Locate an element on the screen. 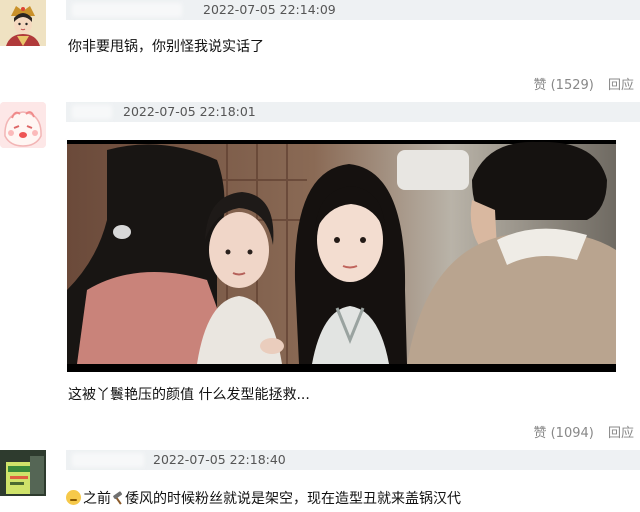 The height and width of the screenshot is (512, 640). comment-header: 2022-07-05 22:18:01 is located at coordinates (353, 112).